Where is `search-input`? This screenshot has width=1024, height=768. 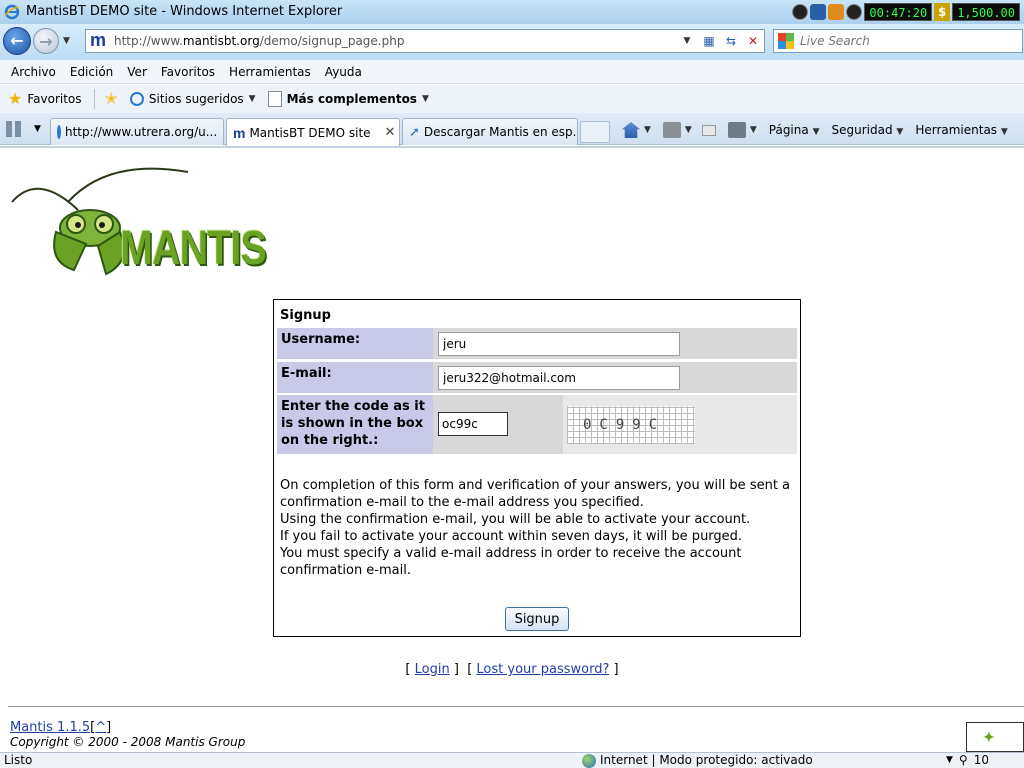 search-input is located at coordinates (898, 41).